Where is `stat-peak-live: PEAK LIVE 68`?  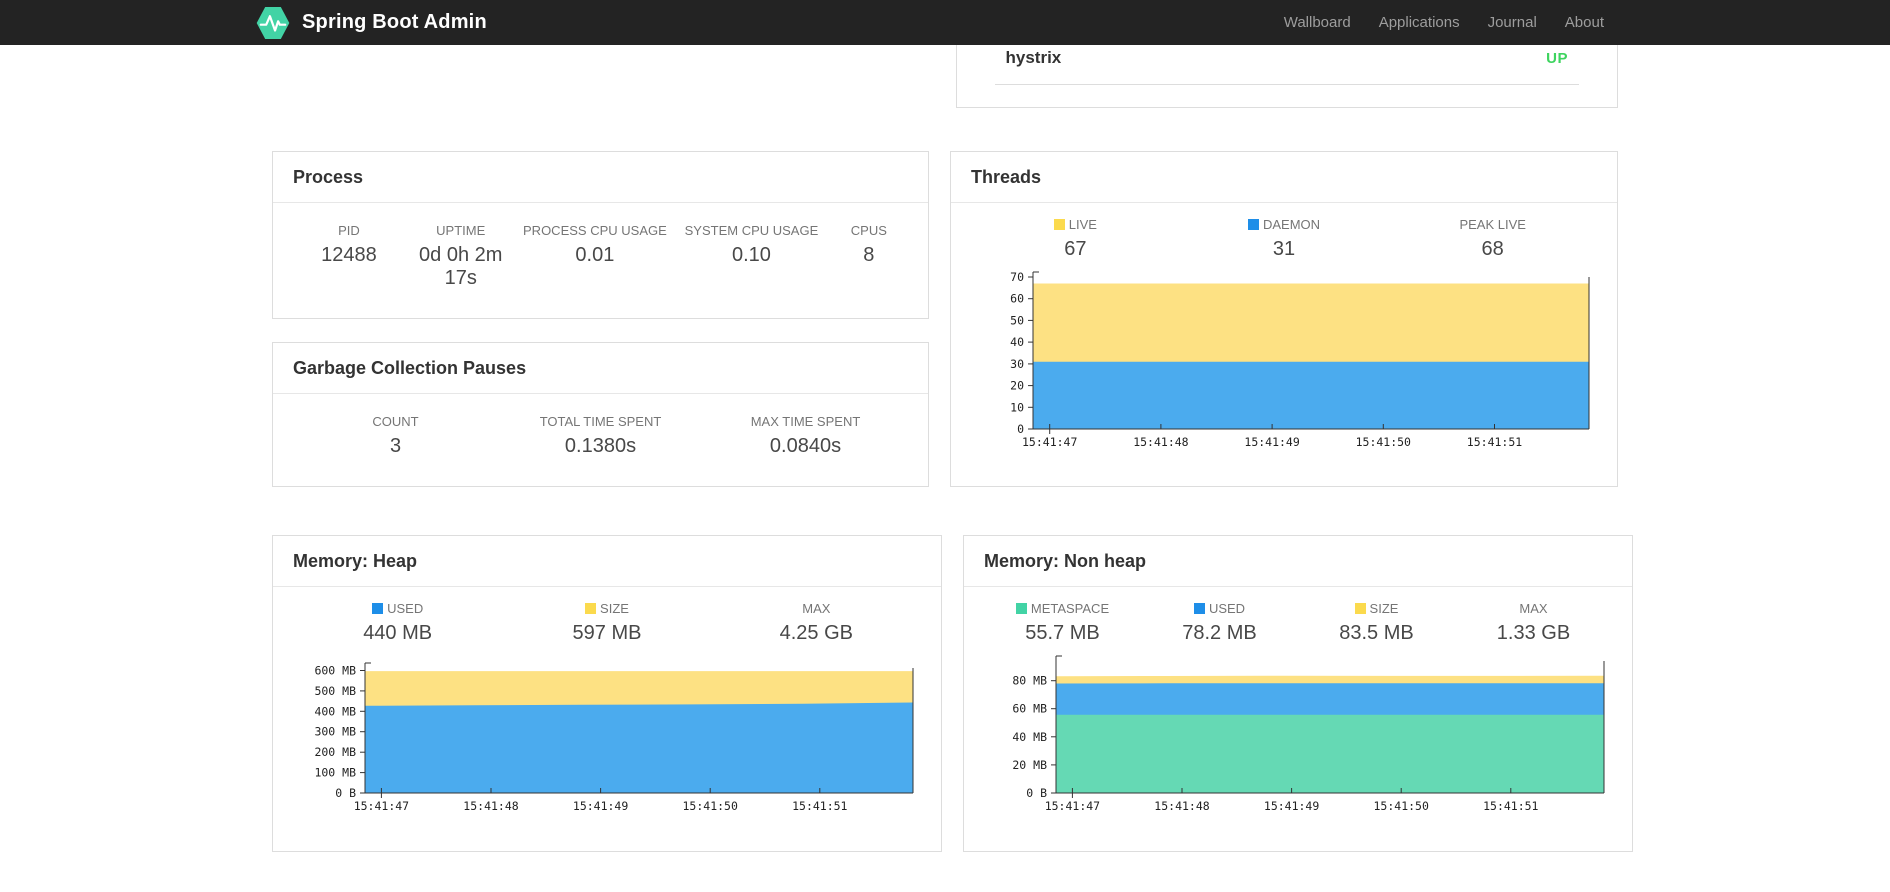 stat-peak-live: PEAK LIVE 68 is located at coordinates (1492, 238).